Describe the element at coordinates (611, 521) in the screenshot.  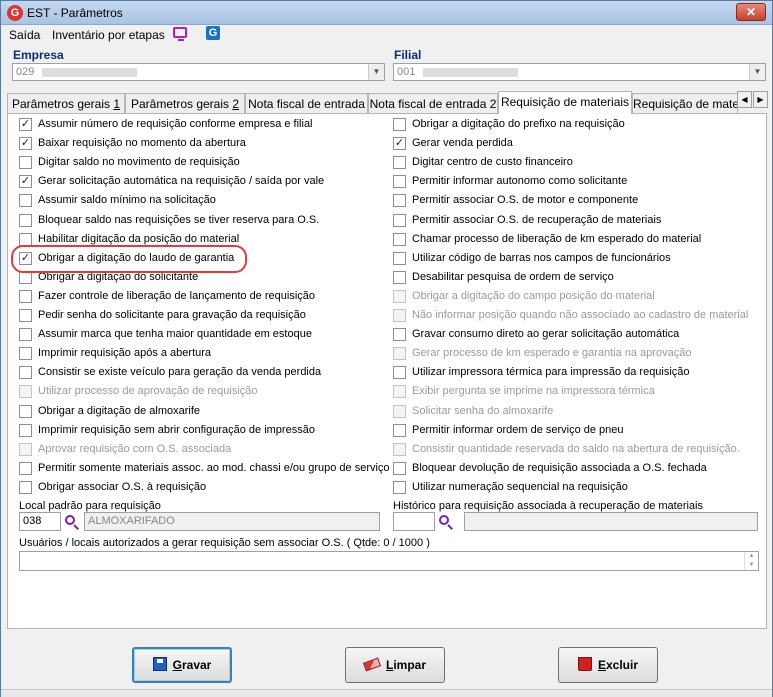
I see `historico-name-field` at that location.